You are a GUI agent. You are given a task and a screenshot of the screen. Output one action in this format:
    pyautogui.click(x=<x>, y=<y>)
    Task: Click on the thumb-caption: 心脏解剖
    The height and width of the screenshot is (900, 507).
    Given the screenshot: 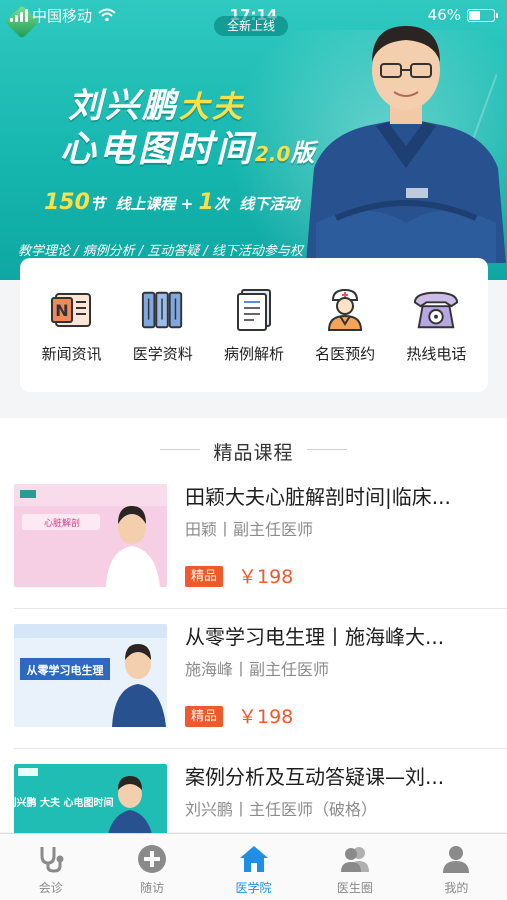 What is the action you would take?
    pyautogui.click(x=62, y=523)
    